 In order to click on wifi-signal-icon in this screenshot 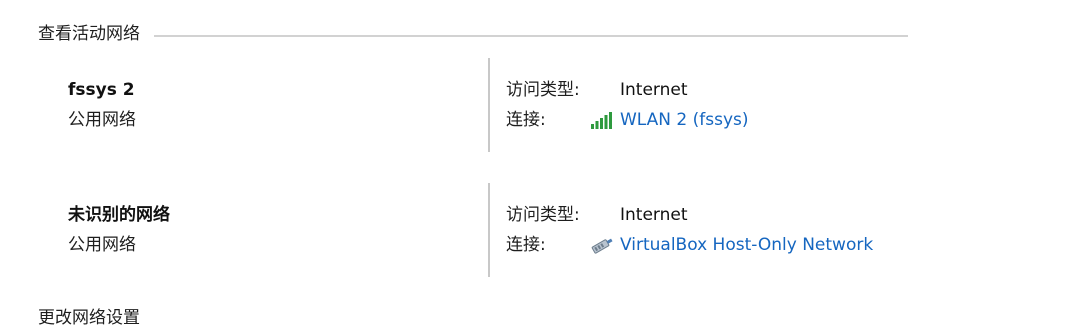, I will do `click(602, 120)`.